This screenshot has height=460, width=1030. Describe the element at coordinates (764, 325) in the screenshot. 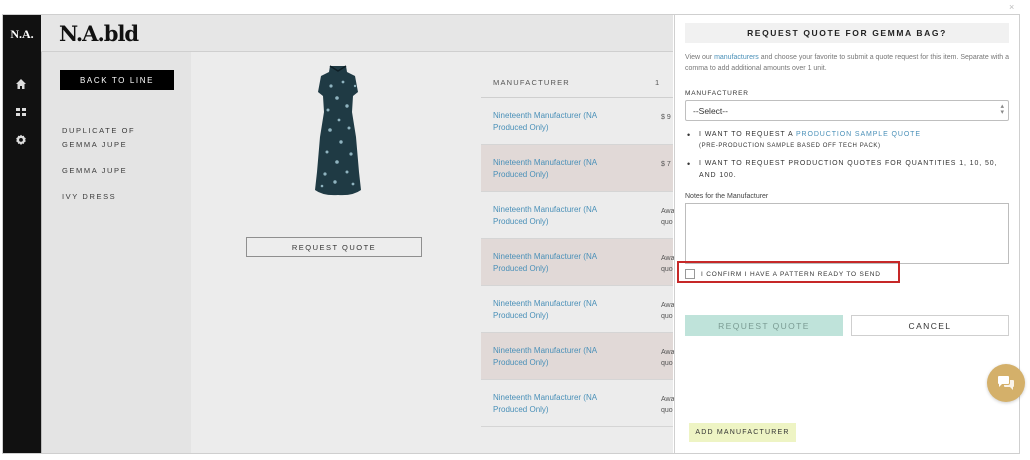

I see `submit-request-quote-button: REQUEST QUOTE` at that location.